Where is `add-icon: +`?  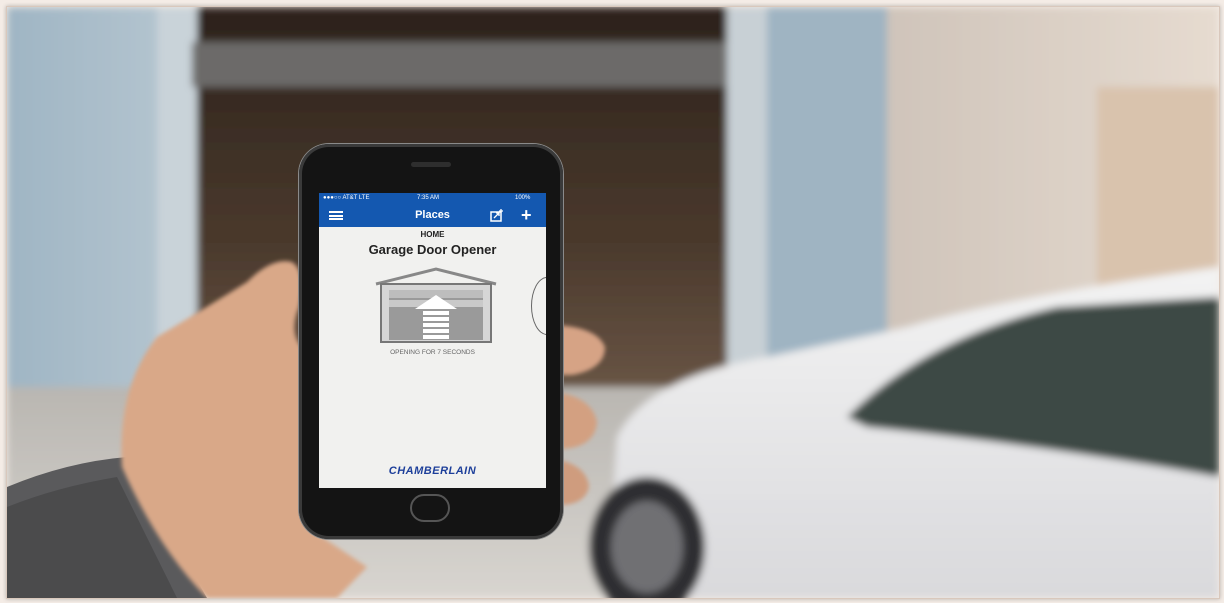 add-icon: + is located at coordinates (526, 215).